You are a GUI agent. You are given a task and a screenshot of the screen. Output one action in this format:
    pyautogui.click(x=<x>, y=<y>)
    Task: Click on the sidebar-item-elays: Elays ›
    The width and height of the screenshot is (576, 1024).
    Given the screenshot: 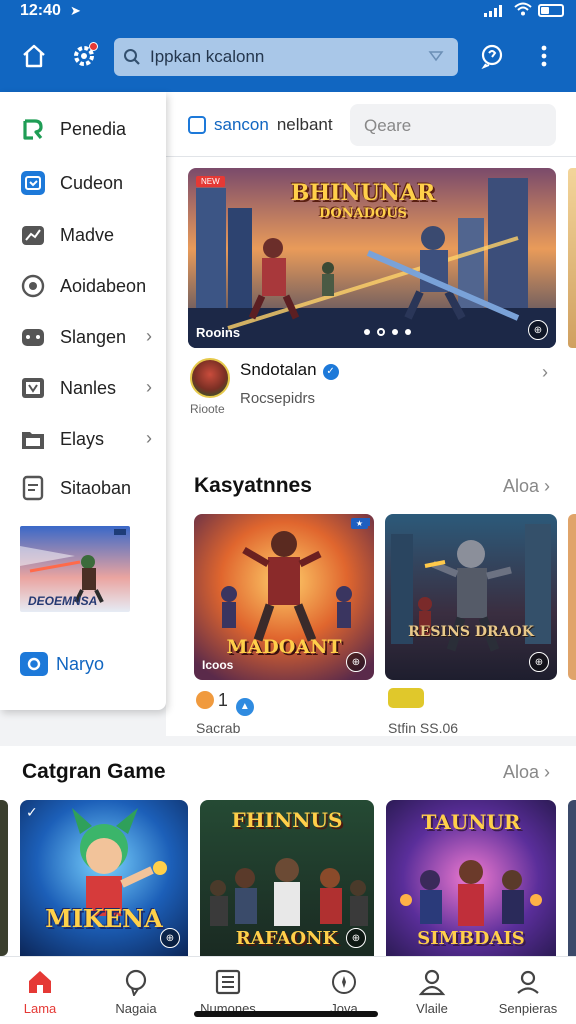 What is the action you would take?
    pyautogui.click(x=90, y=439)
    